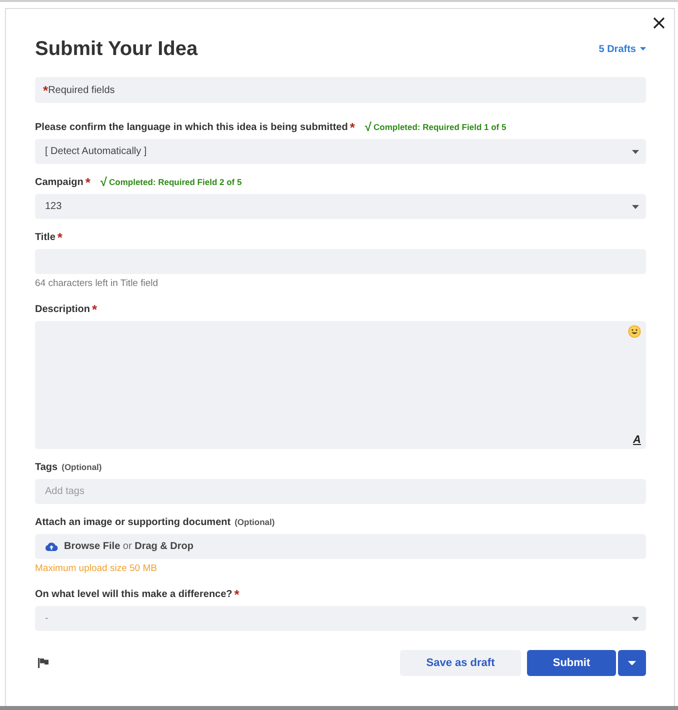  Describe the element at coordinates (96, 569) in the screenshot. I see `upload-limit-note: Maximum upload size 50 MB` at that location.